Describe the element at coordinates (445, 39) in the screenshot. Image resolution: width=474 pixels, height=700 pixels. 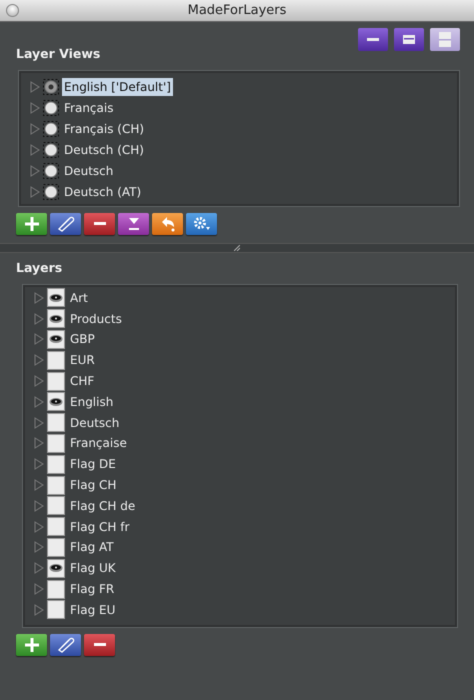
I see `expand-panel-icon` at that location.